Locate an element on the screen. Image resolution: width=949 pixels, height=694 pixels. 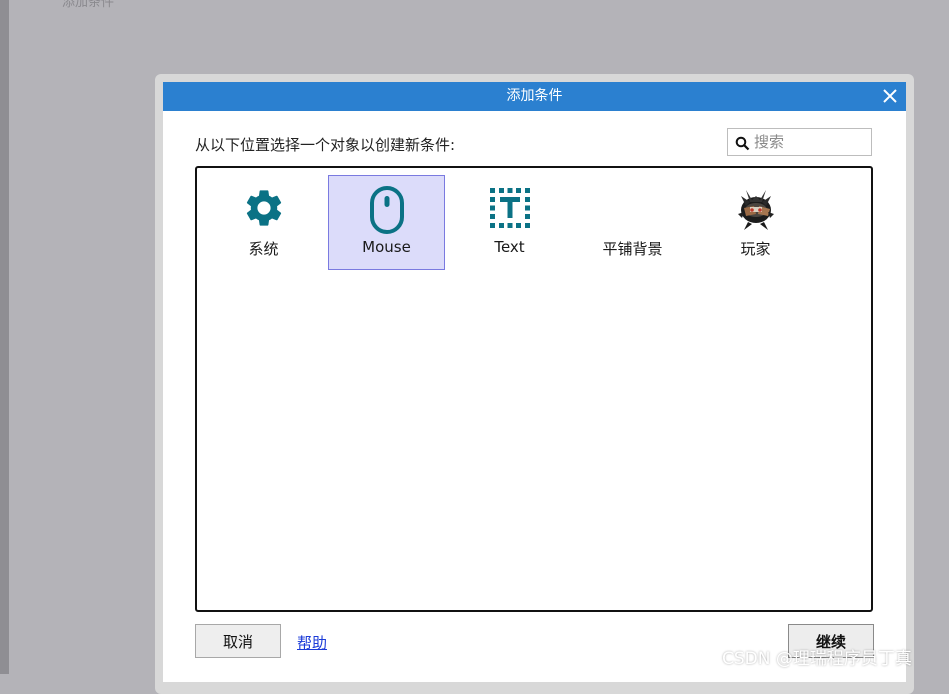
object-label-mouse: Mouse is located at coordinates (386, 247).